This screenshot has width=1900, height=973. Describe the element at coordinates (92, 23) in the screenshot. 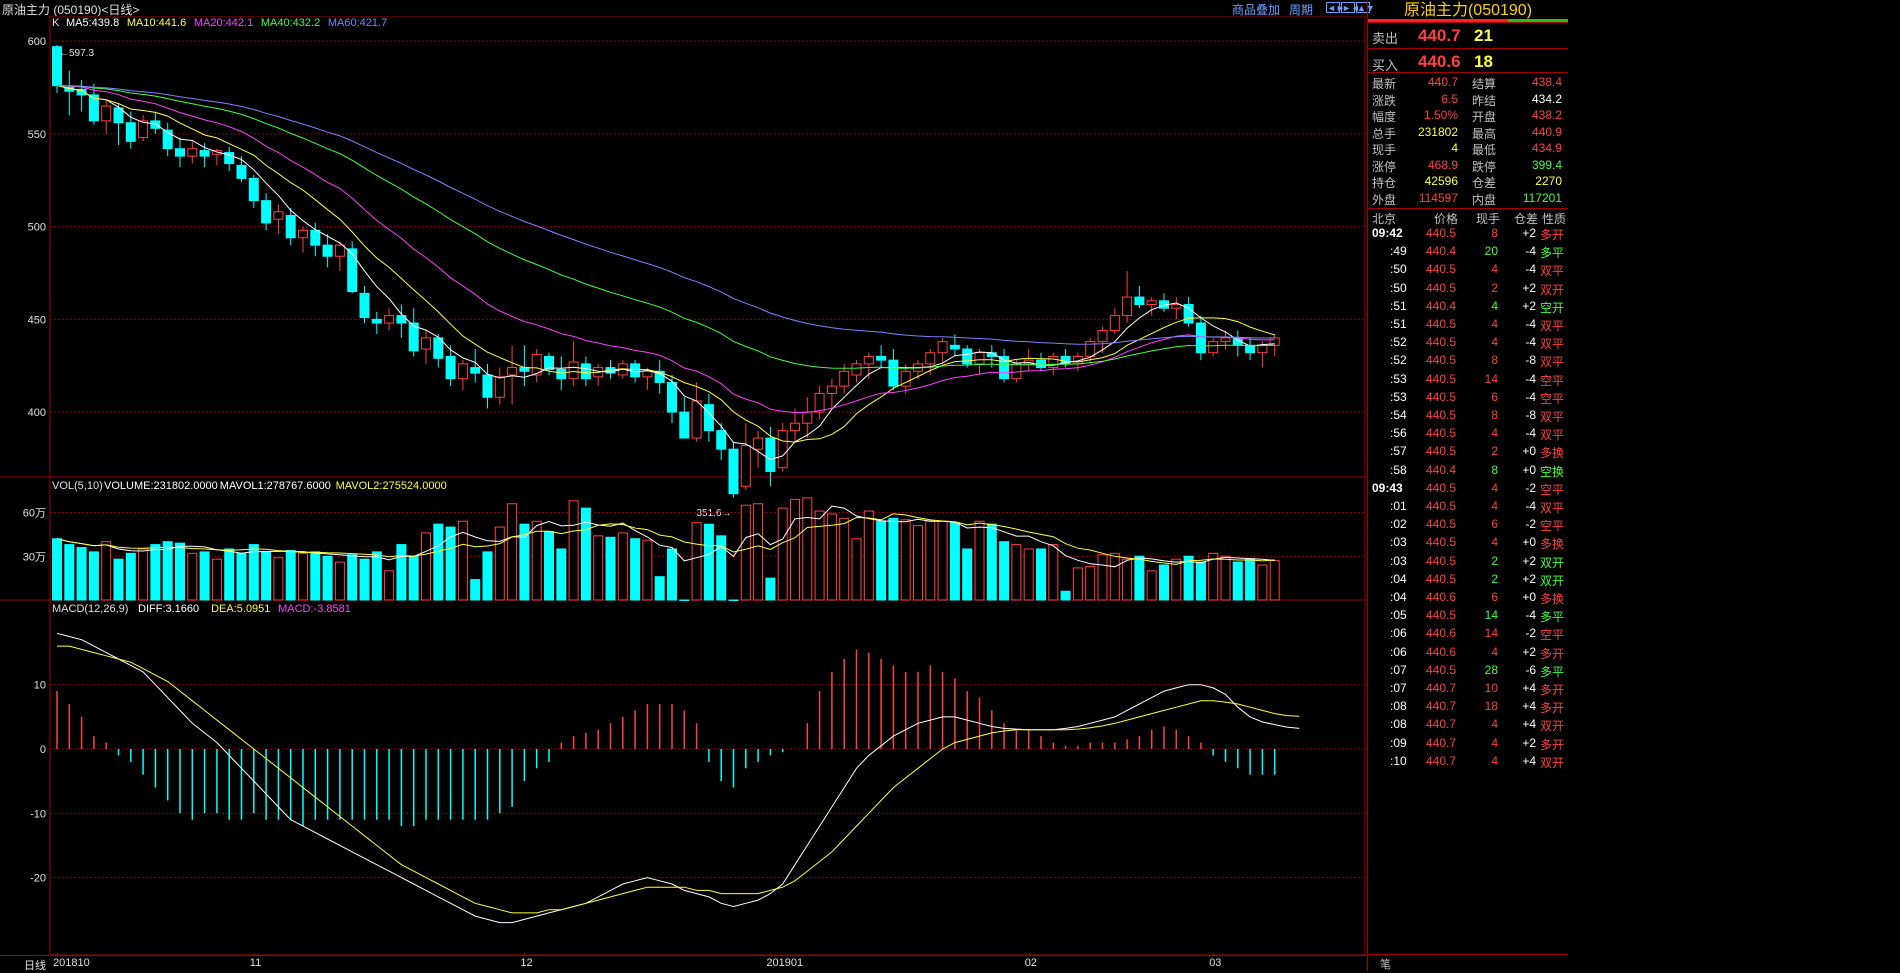

I see `ma-legend-item: MA5:439.8` at that location.